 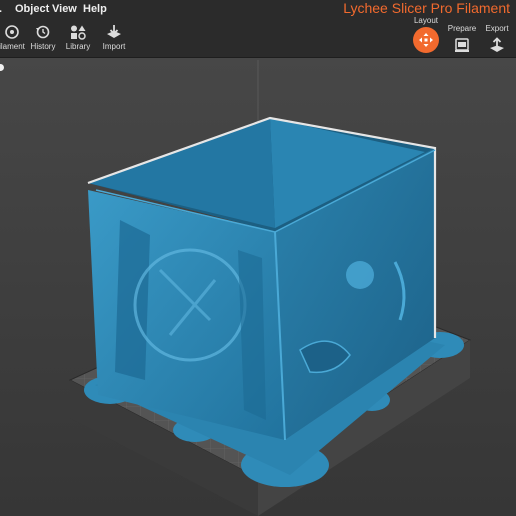 What do you see at coordinates (12, 32) in the screenshot?
I see `filament-spool-icon` at bounding box center [12, 32].